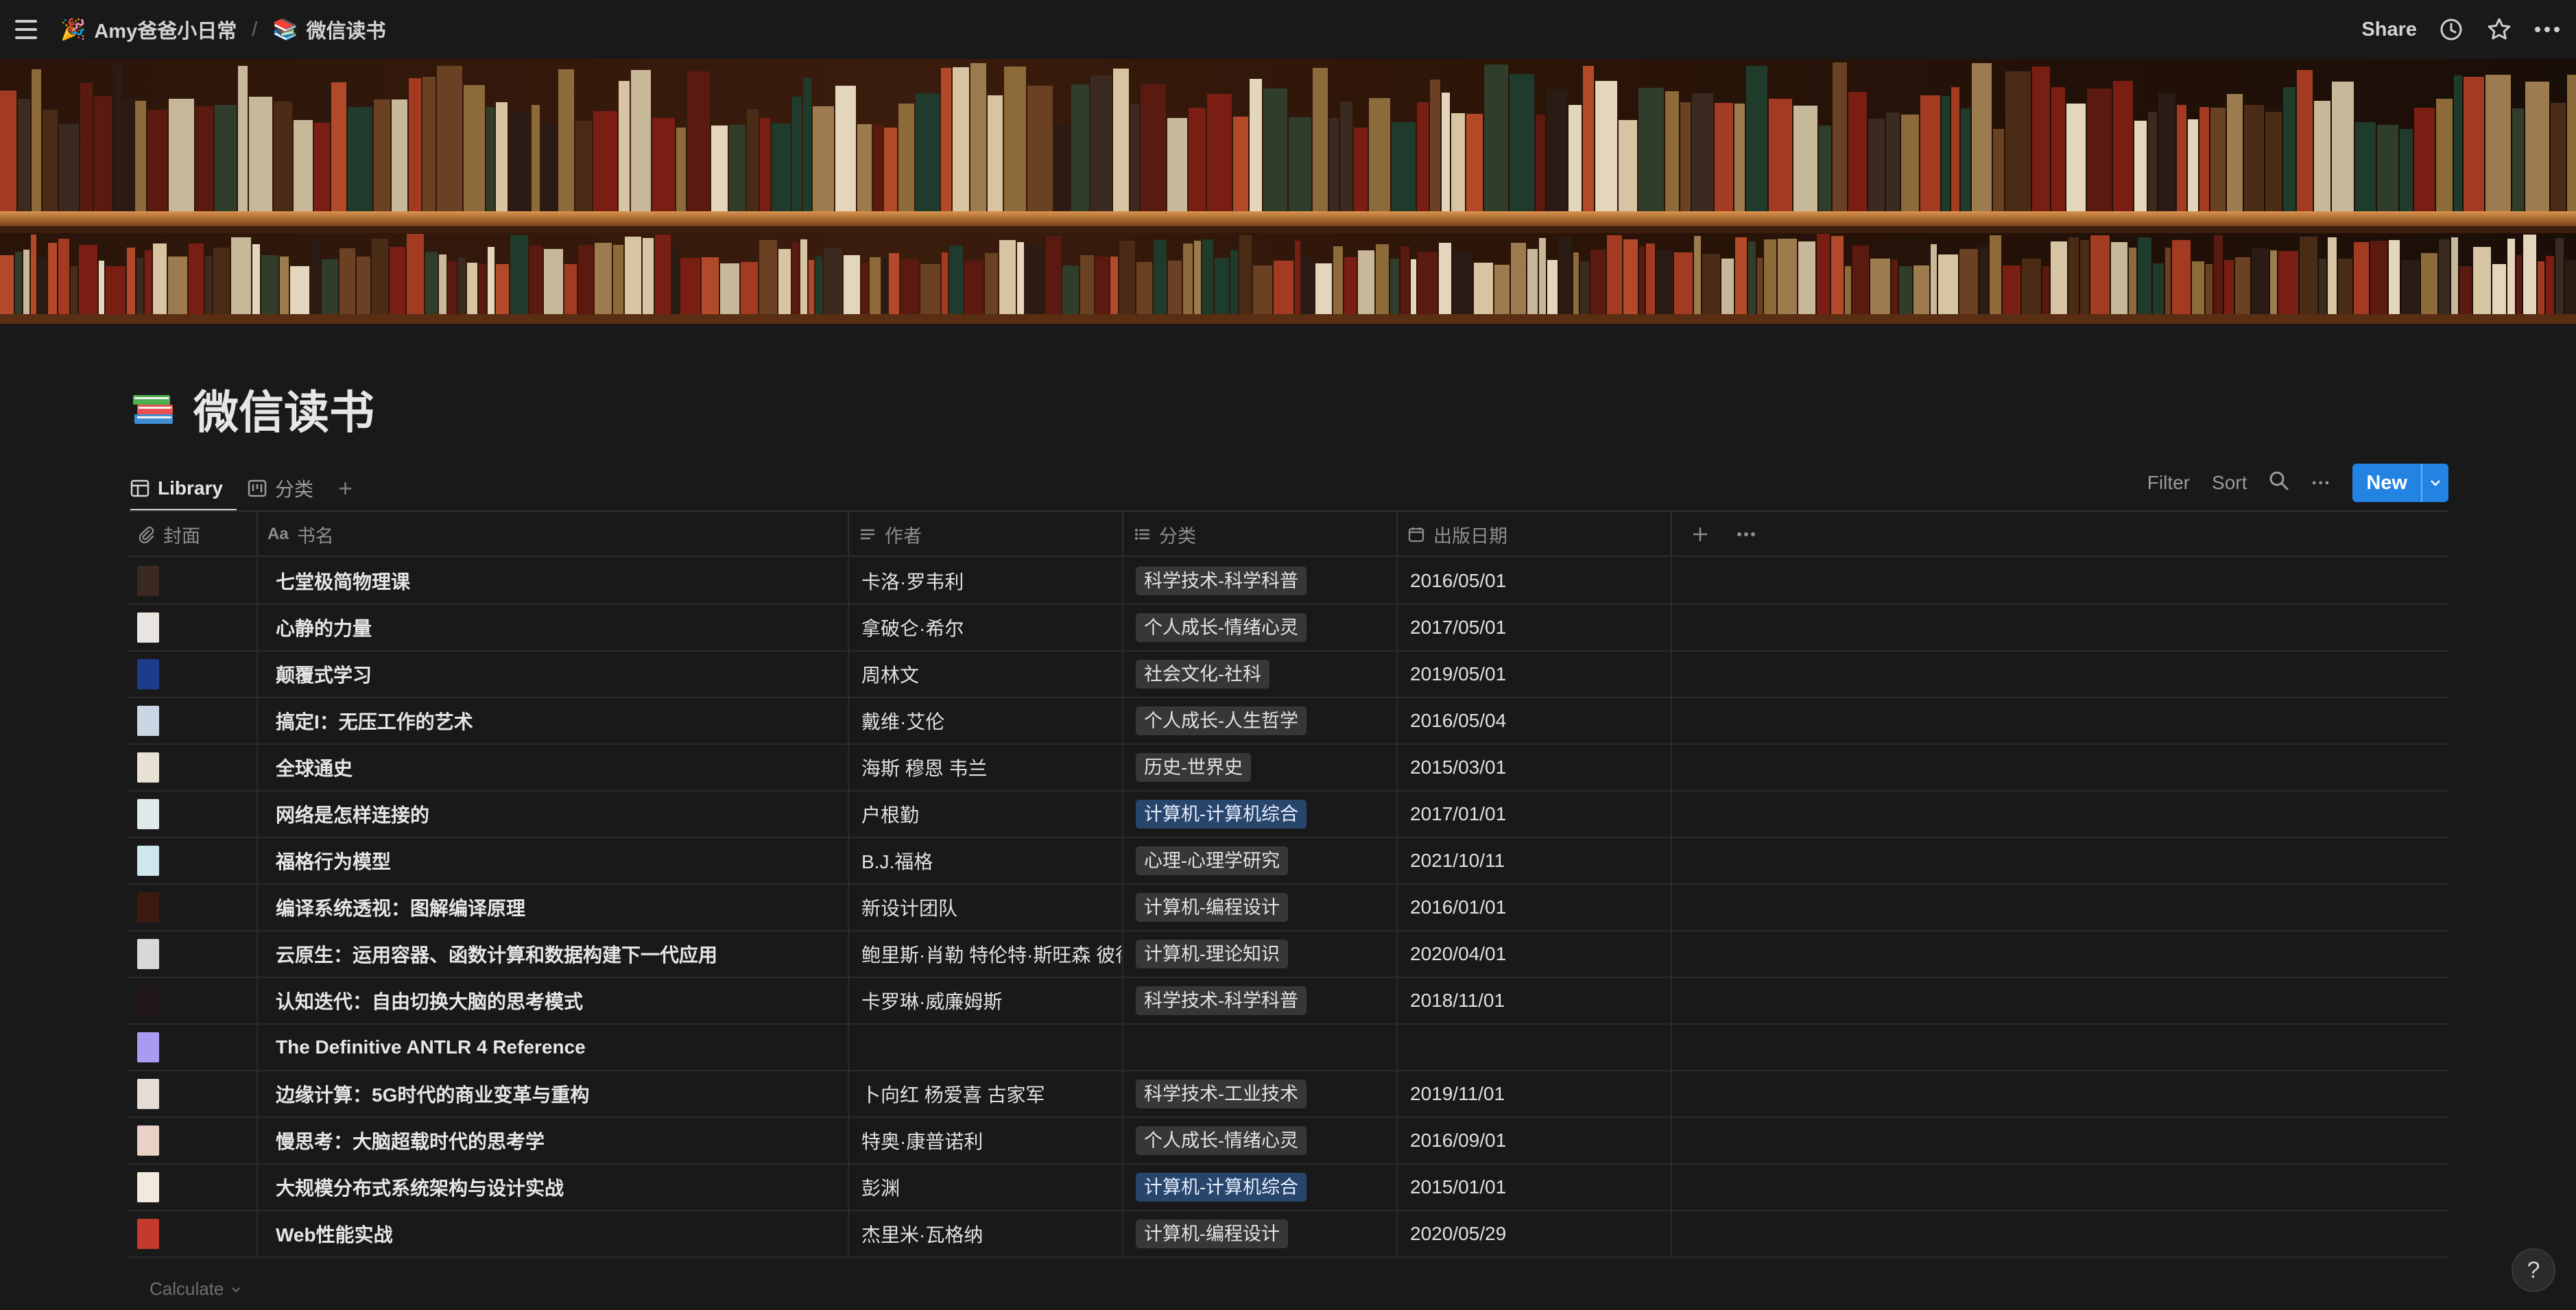  I want to click on star-icon, so click(2499, 30).